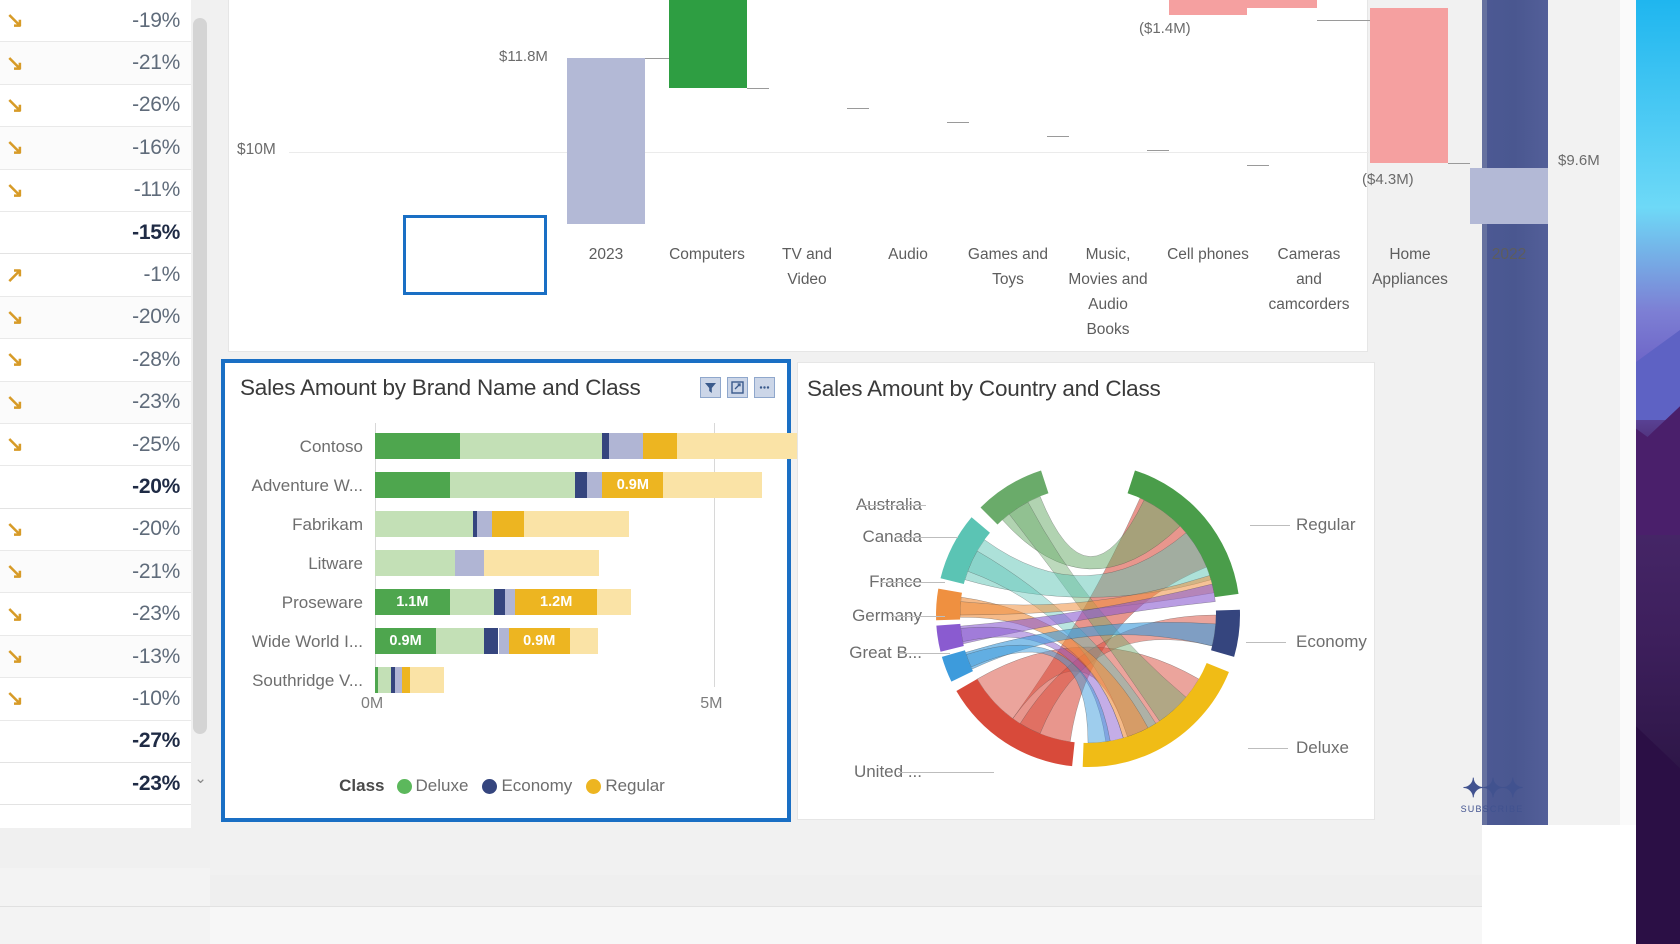  Describe the element at coordinates (200, 779) in the screenshot. I see `chevron-down-icon: ⌄` at that location.